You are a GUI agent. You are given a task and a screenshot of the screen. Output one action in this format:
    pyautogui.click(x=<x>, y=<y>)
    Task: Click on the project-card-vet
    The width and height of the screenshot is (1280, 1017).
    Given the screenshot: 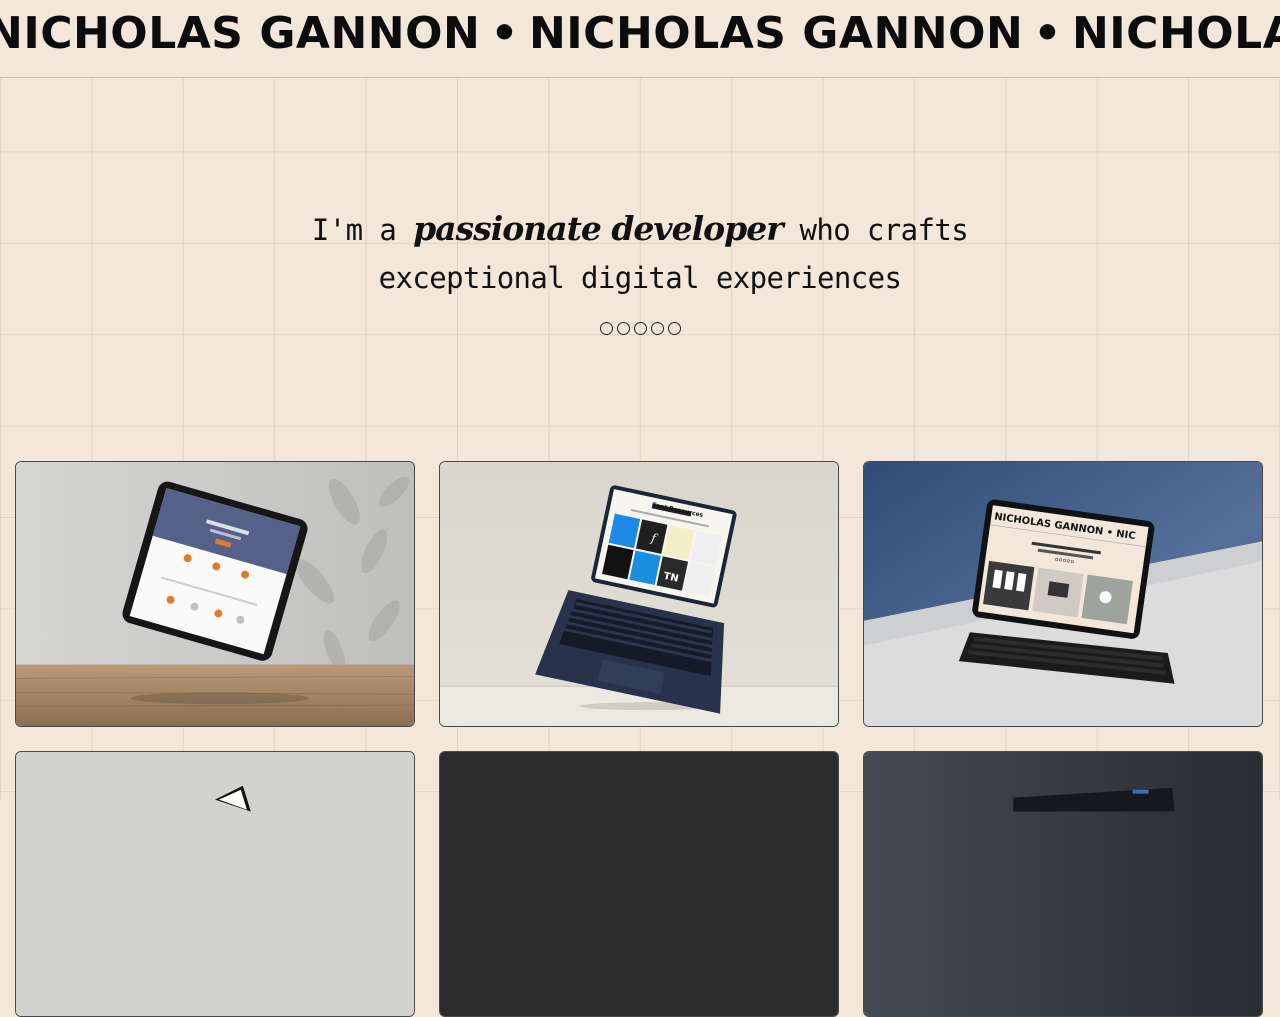 What is the action you would take?
    pyautogui.click(x=215, y=594)
    